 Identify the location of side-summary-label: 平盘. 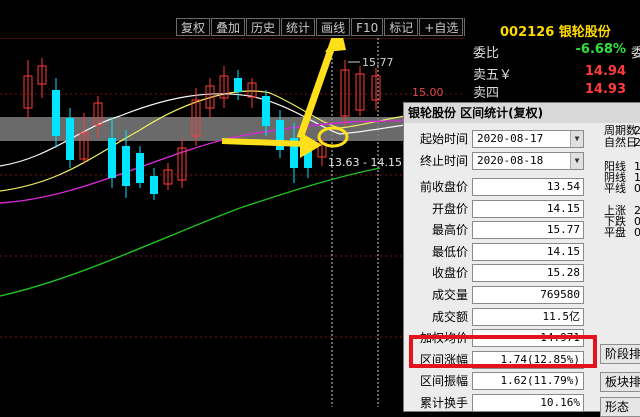
(615, 232).